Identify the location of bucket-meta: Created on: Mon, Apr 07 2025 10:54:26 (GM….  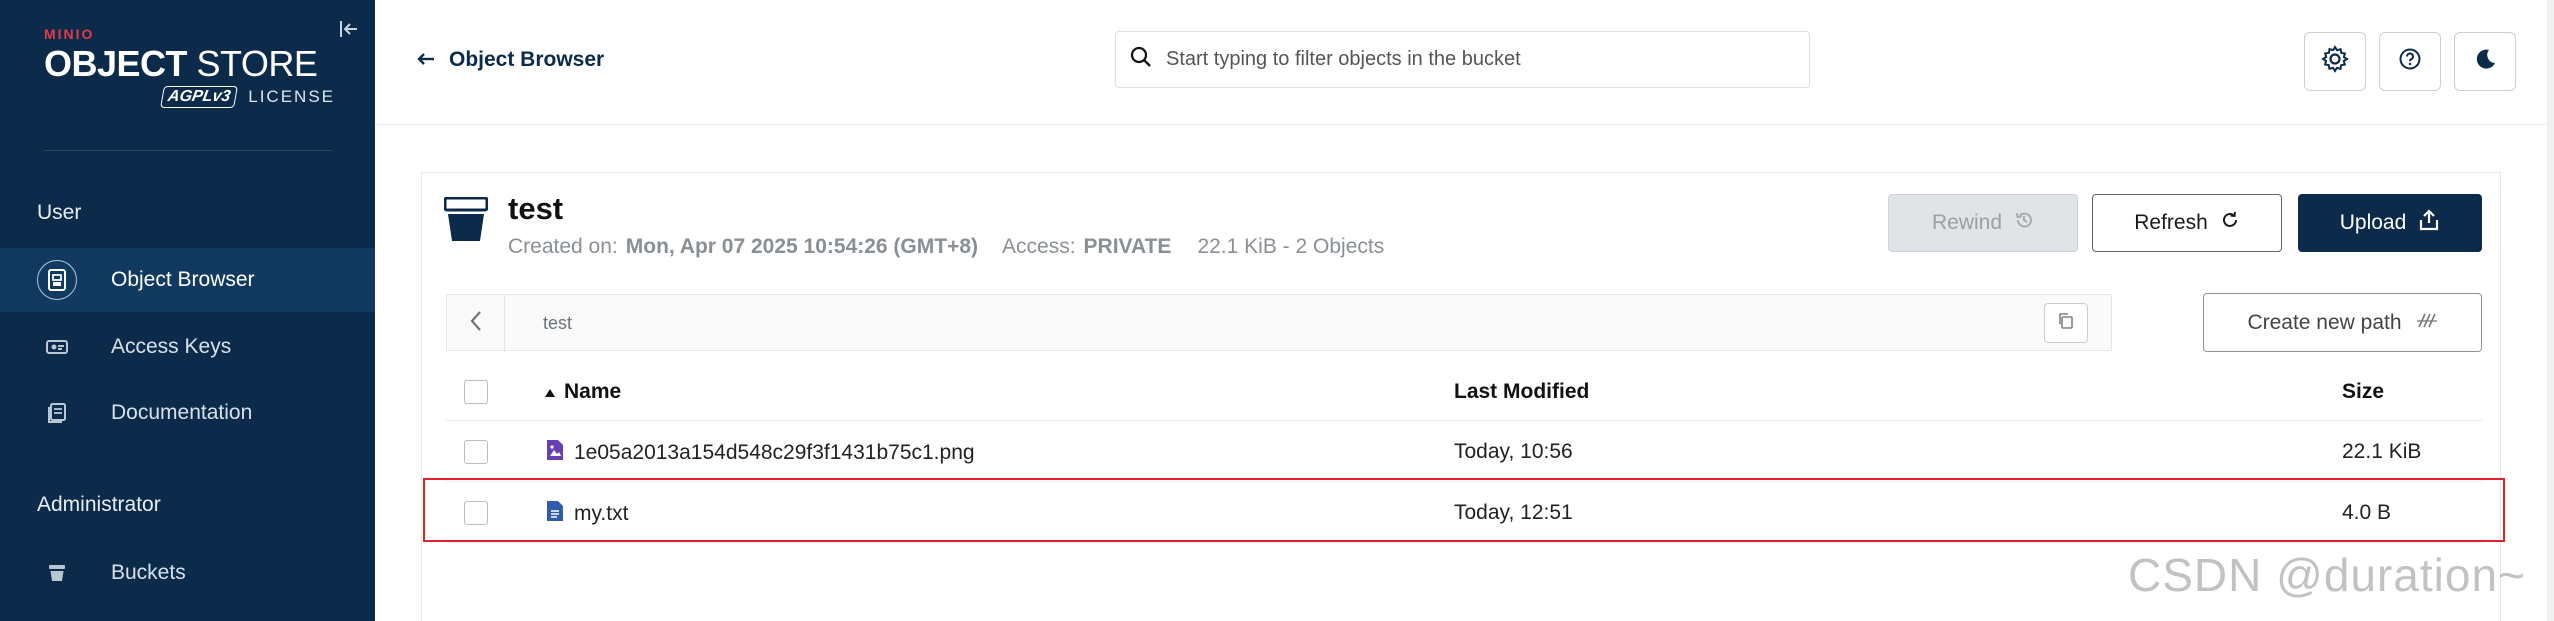
(946, 247).